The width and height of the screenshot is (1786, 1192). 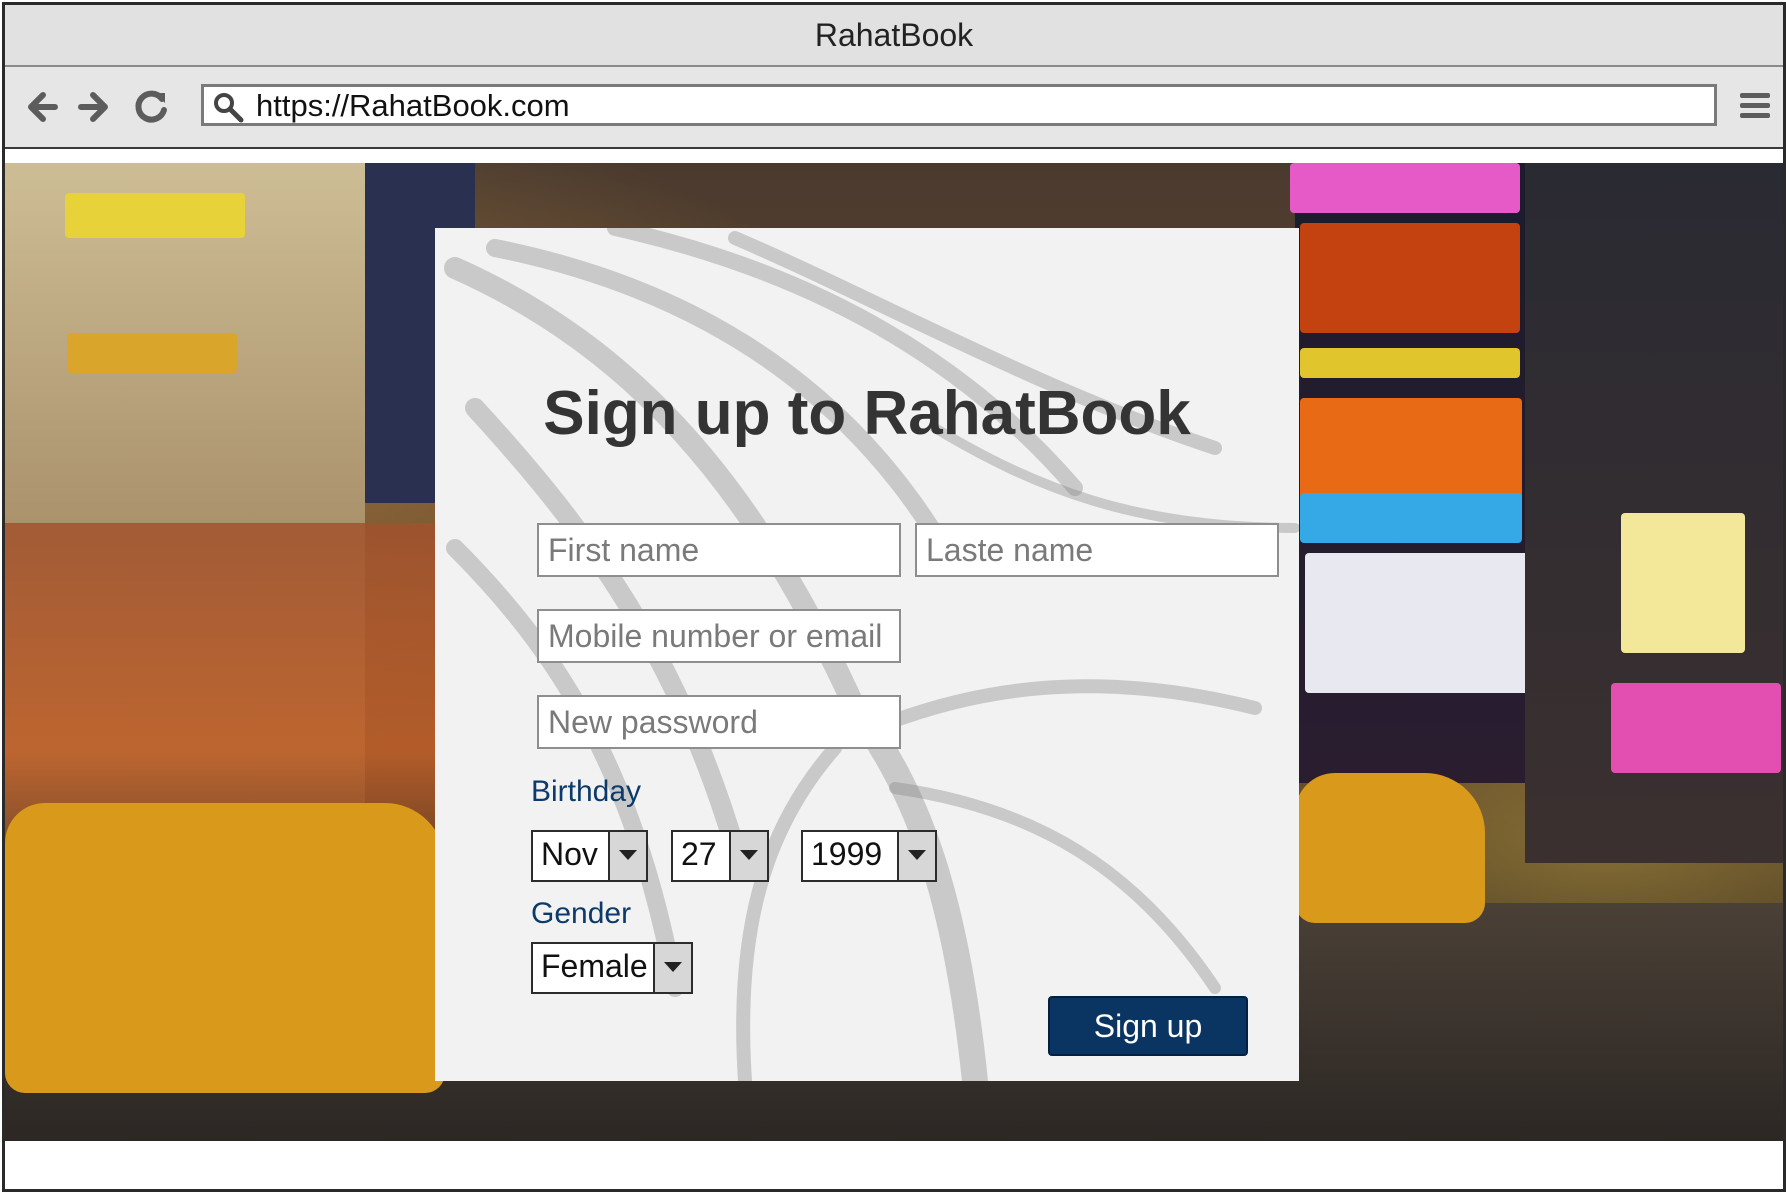 What do you see at coordinates (581, 913) in the screenshot?
I see `gender-label: Gender` at bounding box center [581, 913].